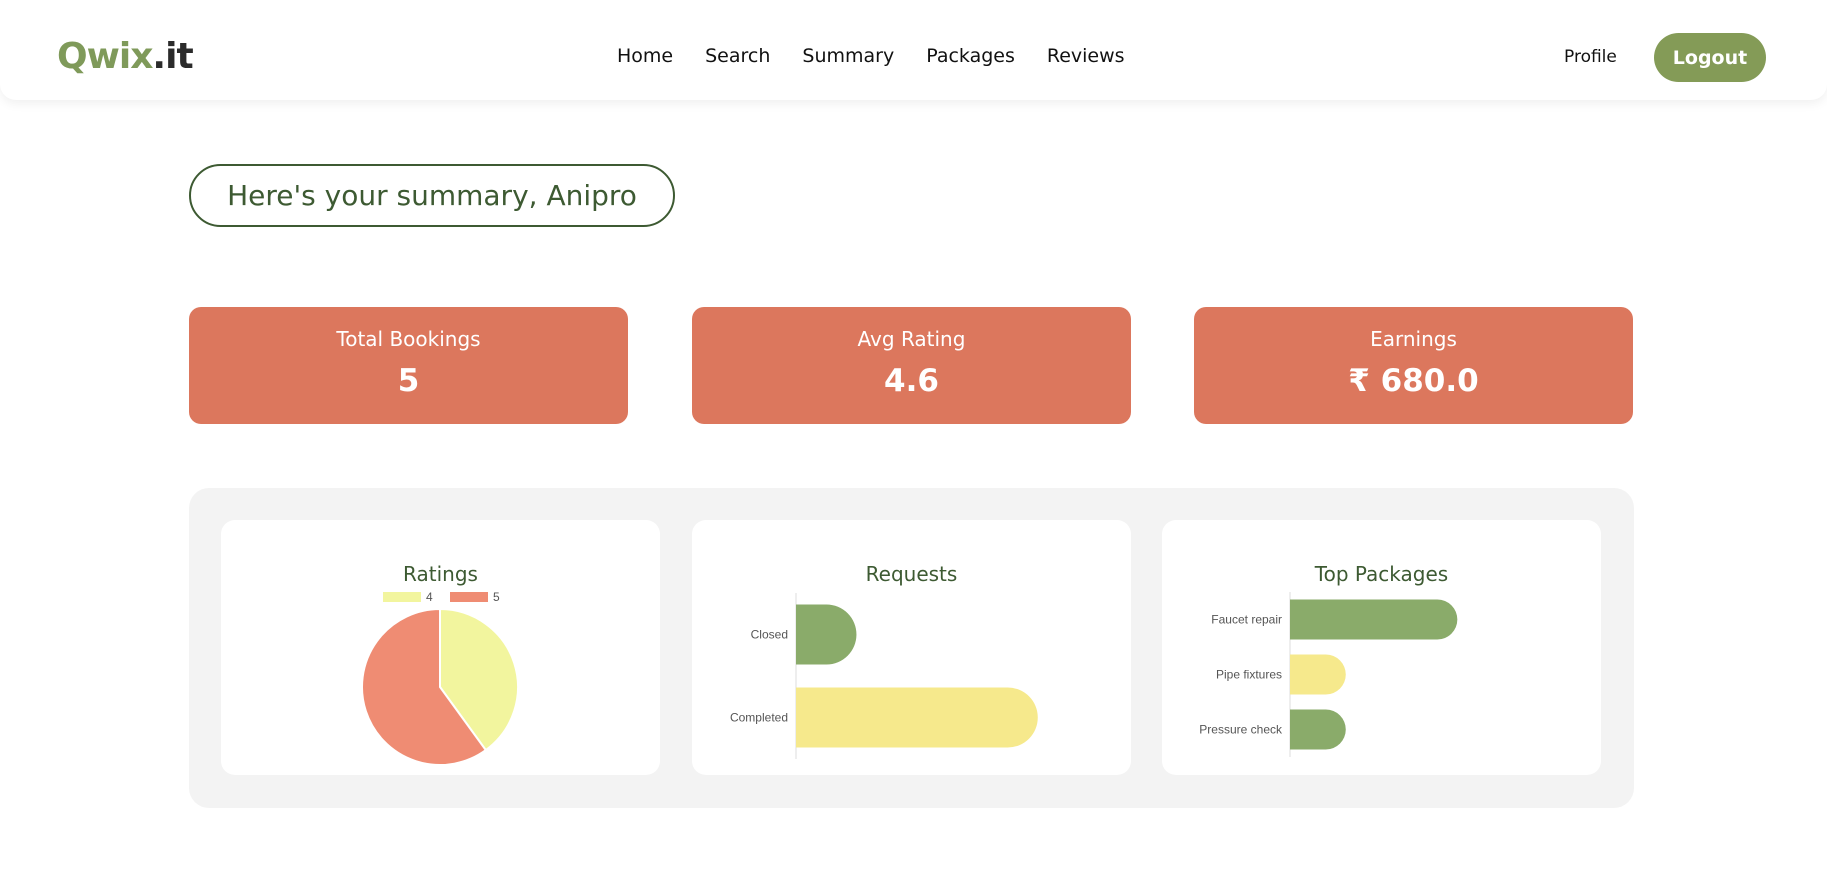 The height and width of the screenshot is (895, 1827). I want to click on stat-label: Total Bookings, so click(408, 339).